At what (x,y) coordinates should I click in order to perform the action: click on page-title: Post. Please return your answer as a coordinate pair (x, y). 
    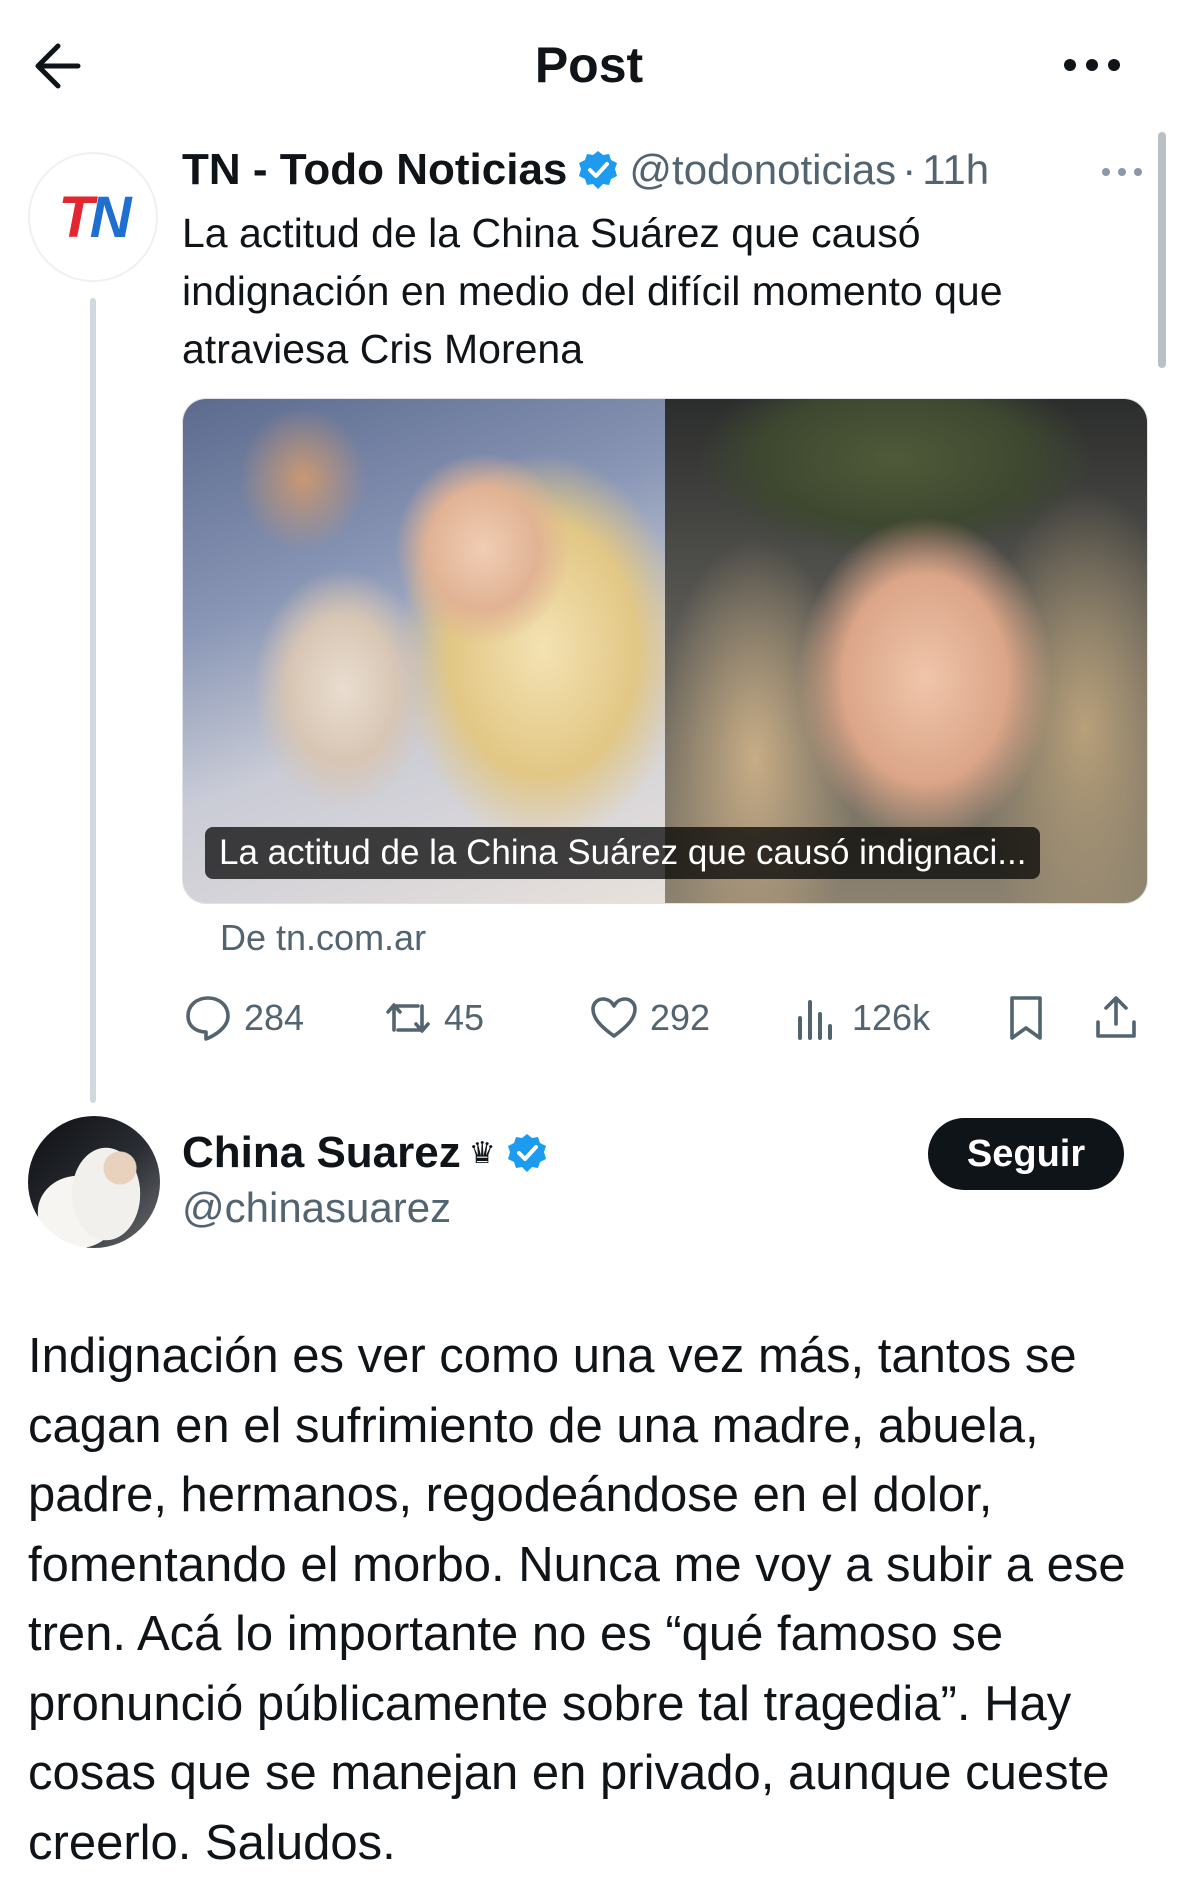
    Looking at the image, I should click on (589, 65).